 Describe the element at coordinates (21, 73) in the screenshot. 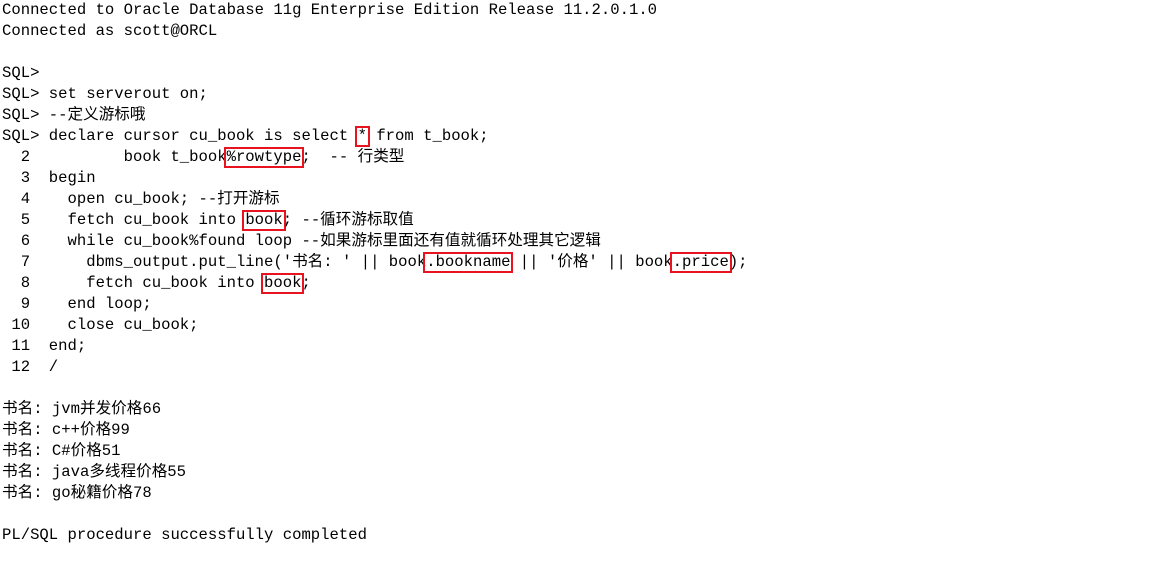

I see `terminal-line: SQL>` at that location.